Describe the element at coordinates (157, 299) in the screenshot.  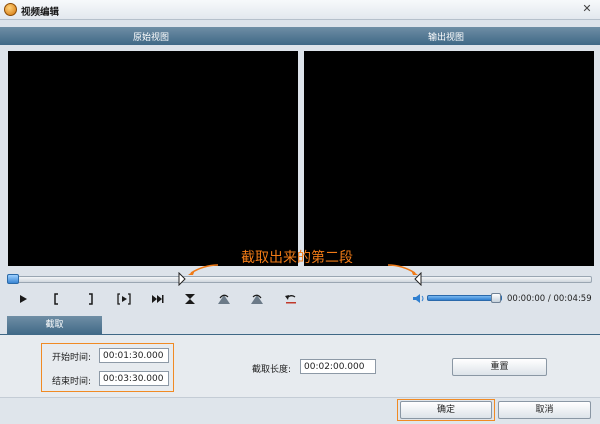
I see `go-to-end-icon` at that location.